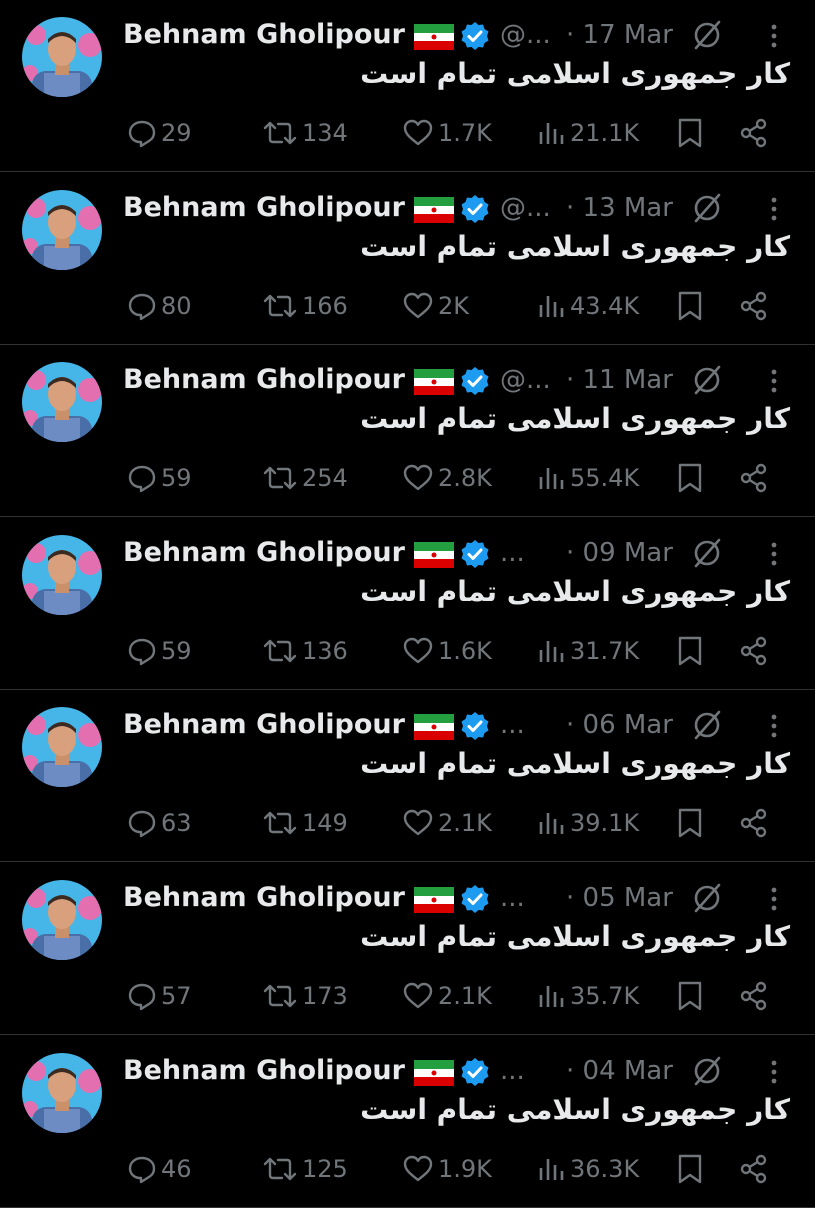 Image resolution: width=815 pixels, height=1208 pixels. Describe the element at coordinates (587, 823) in the screenshot. I see `views-button: 39.1K` at that location.